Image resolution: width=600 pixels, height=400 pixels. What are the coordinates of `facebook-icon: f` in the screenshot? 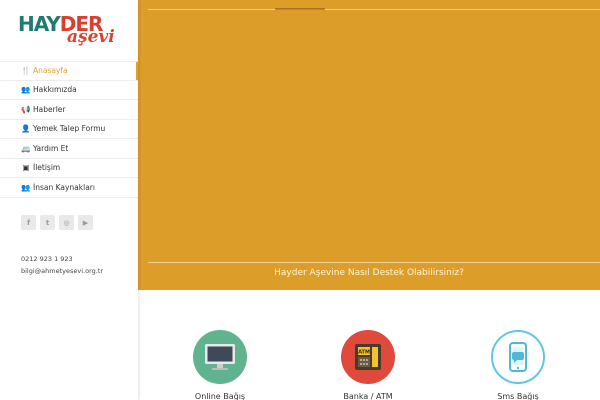 It's located at (28, 222).